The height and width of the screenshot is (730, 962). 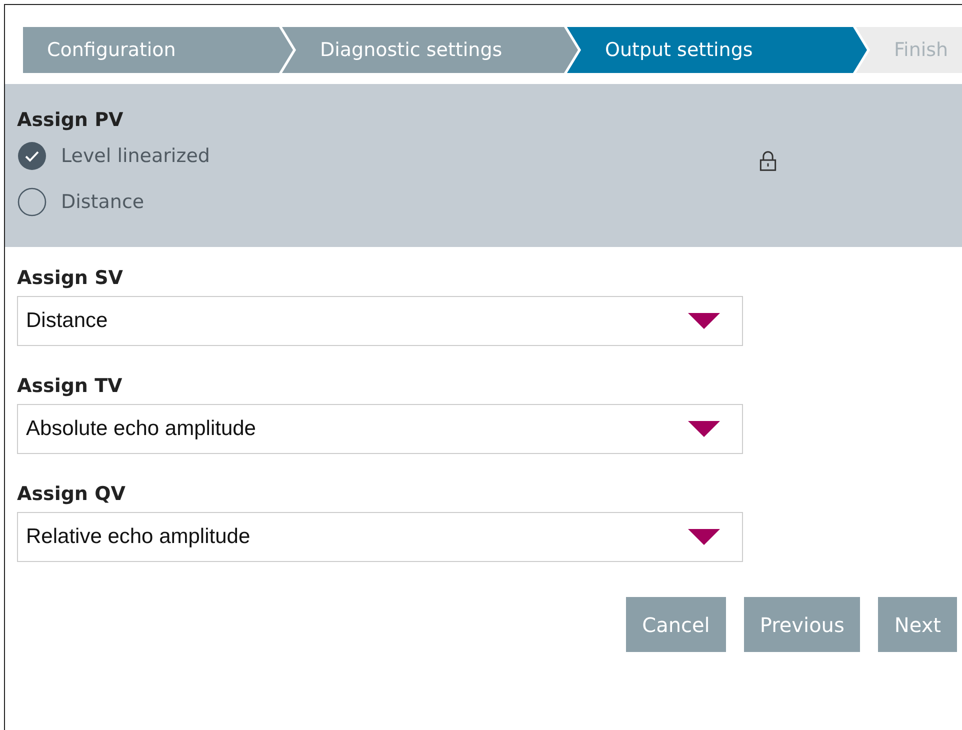 What do you see at coordinates (32, 201) in the screenshot?
I see `radio-icon` at bounding box center [32, 201].